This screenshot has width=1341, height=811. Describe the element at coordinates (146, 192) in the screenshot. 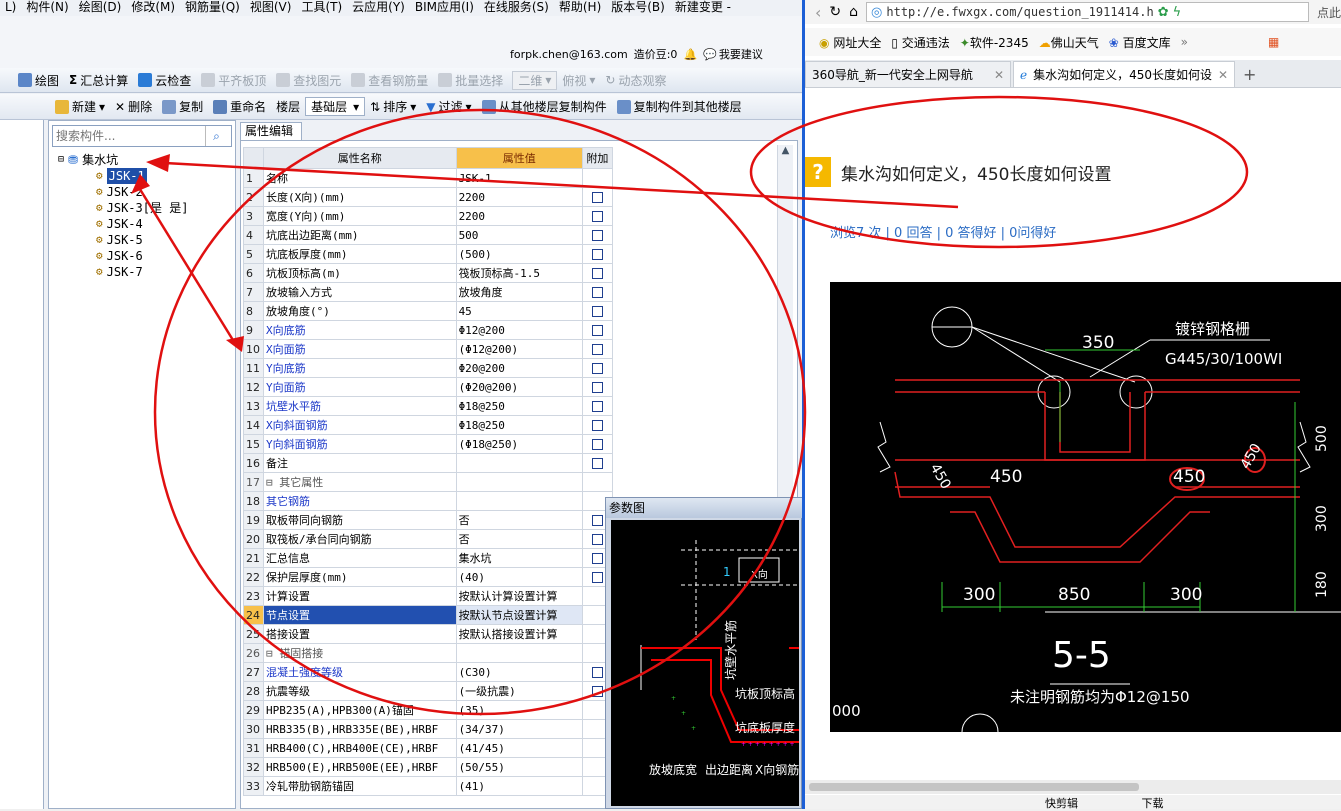

I see `tree-item: ⚙ JSK-2` at that location.